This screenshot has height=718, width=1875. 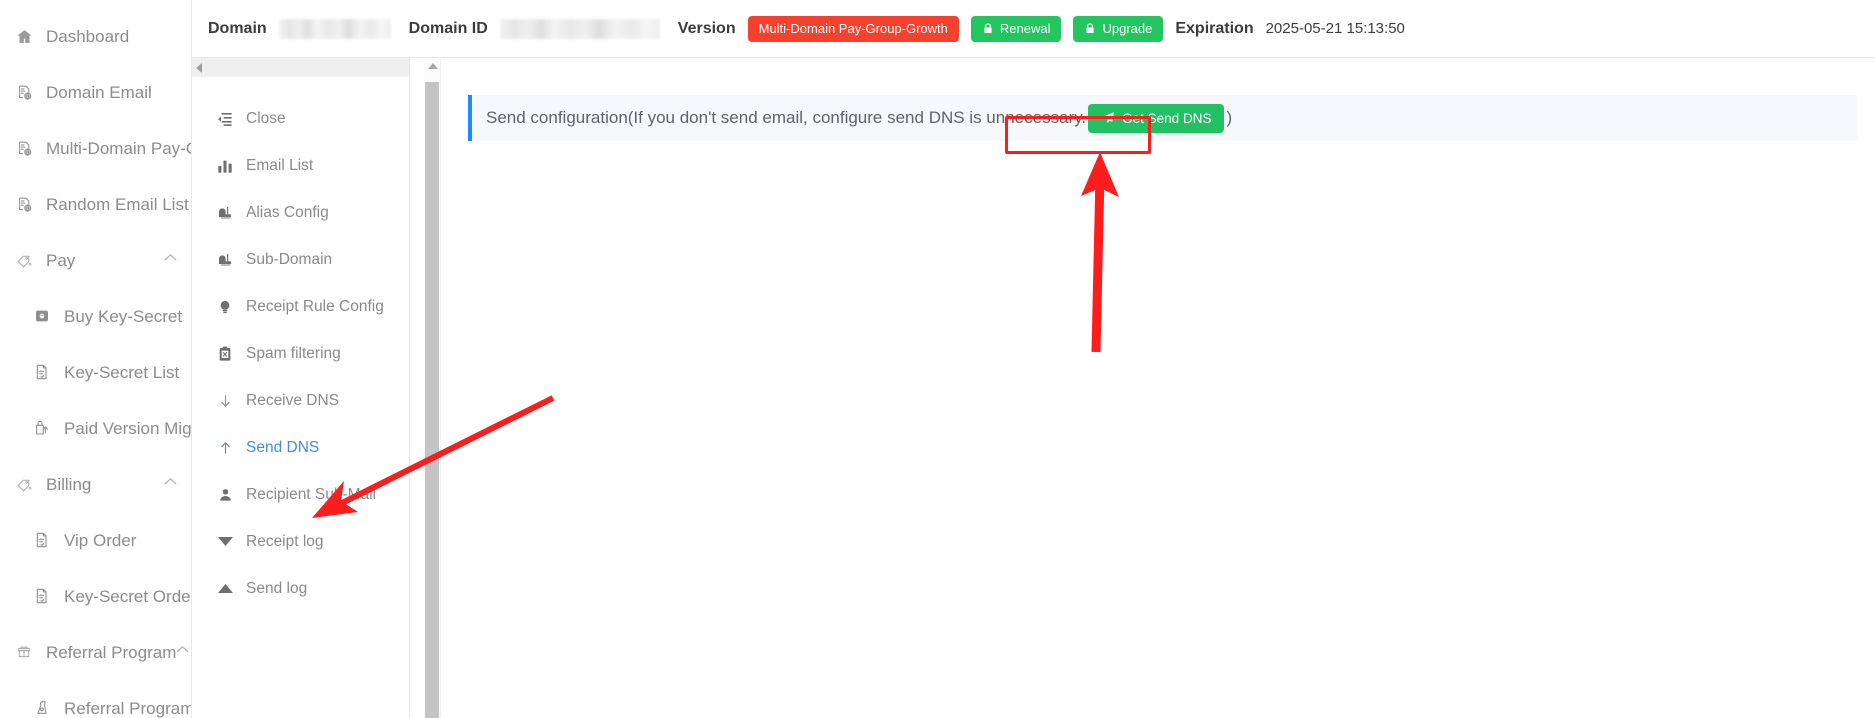 I want to click on sidebar-group-referral-program: Referral Program, so click(x=95, y=652).